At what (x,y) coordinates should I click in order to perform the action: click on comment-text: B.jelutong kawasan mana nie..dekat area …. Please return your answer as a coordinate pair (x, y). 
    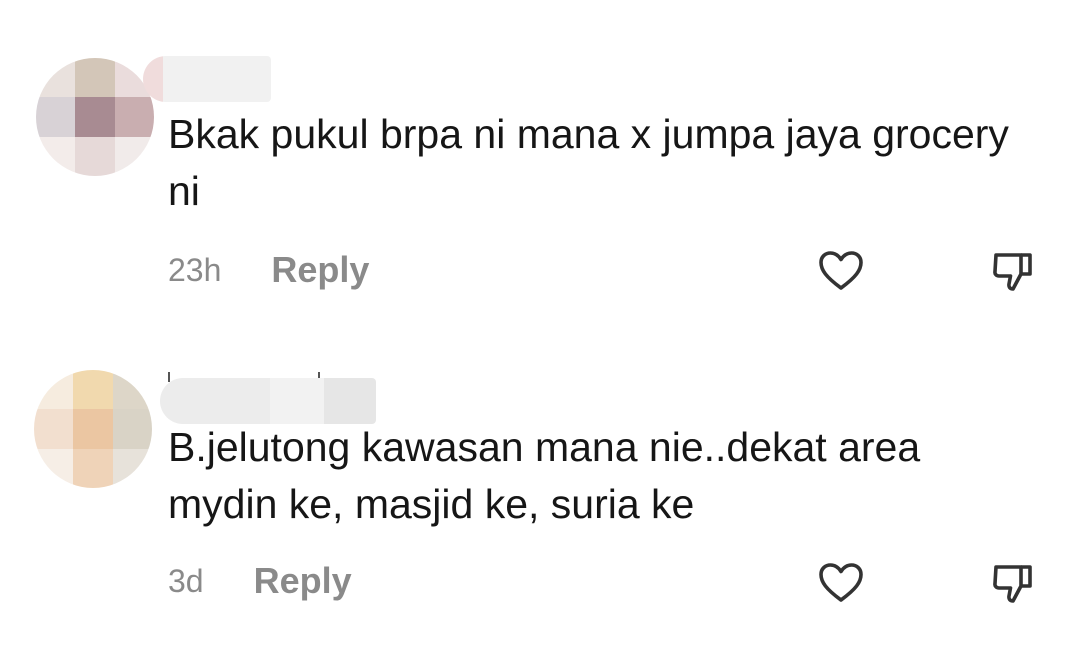
    Looking at the image, I should click on (544, 475).